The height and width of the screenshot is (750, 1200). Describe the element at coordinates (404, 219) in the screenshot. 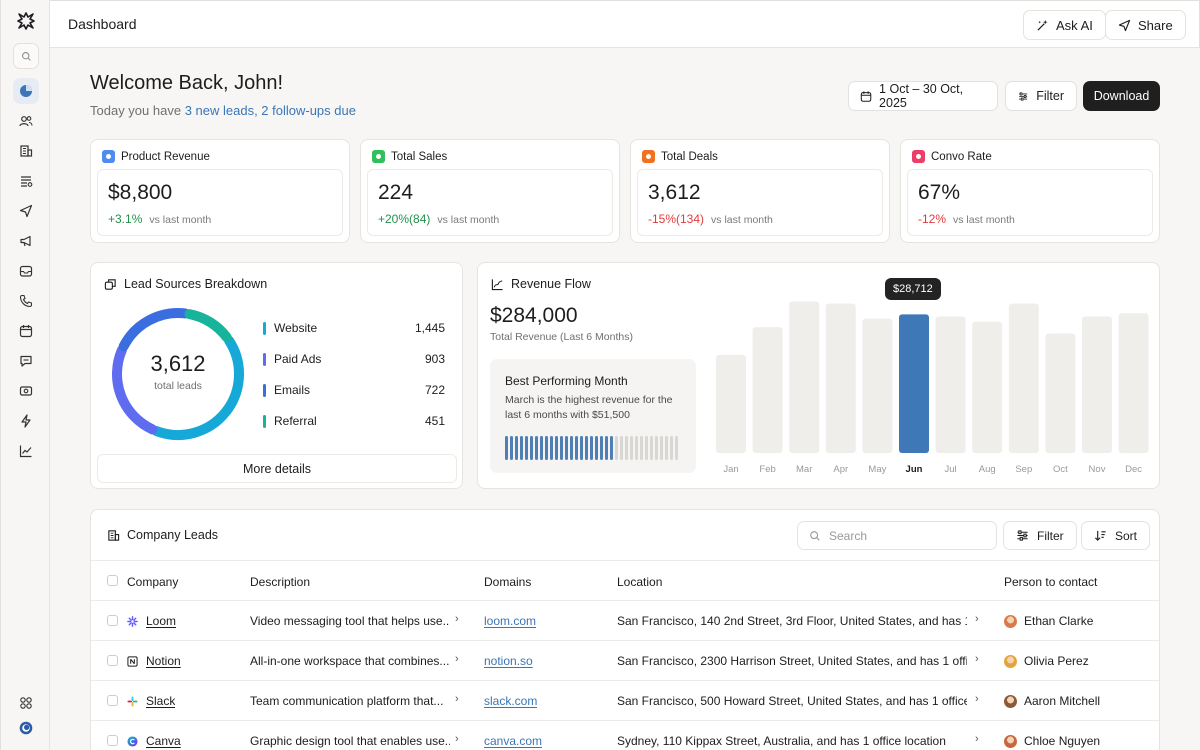

I see `kpi-delta: +20%(84)` at that location.